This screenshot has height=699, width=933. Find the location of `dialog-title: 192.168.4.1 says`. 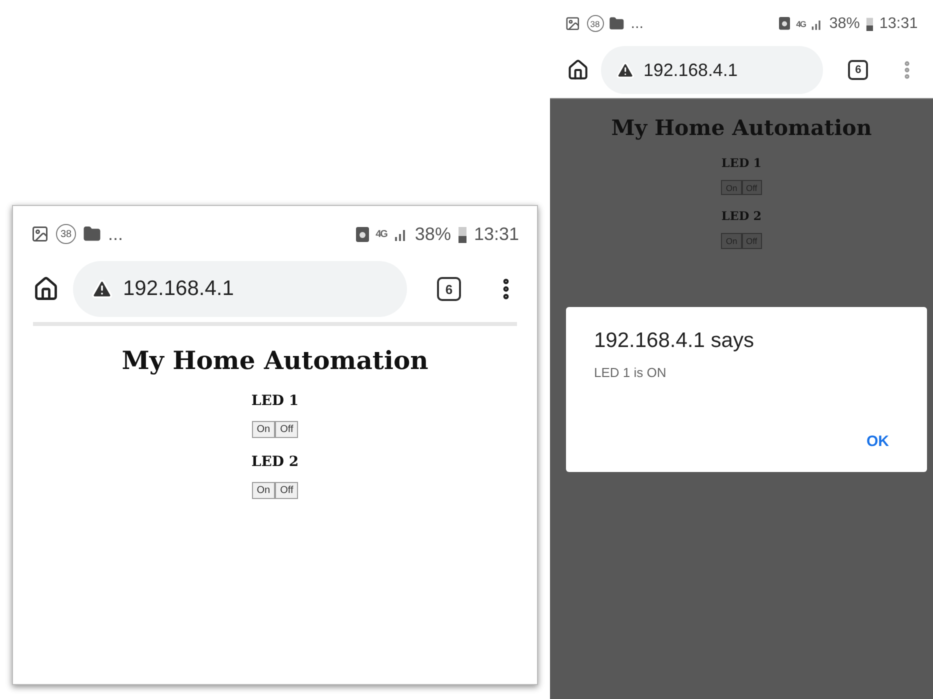

dialog-title: 192.168.4.1 says is located at coordinates (674, 341).